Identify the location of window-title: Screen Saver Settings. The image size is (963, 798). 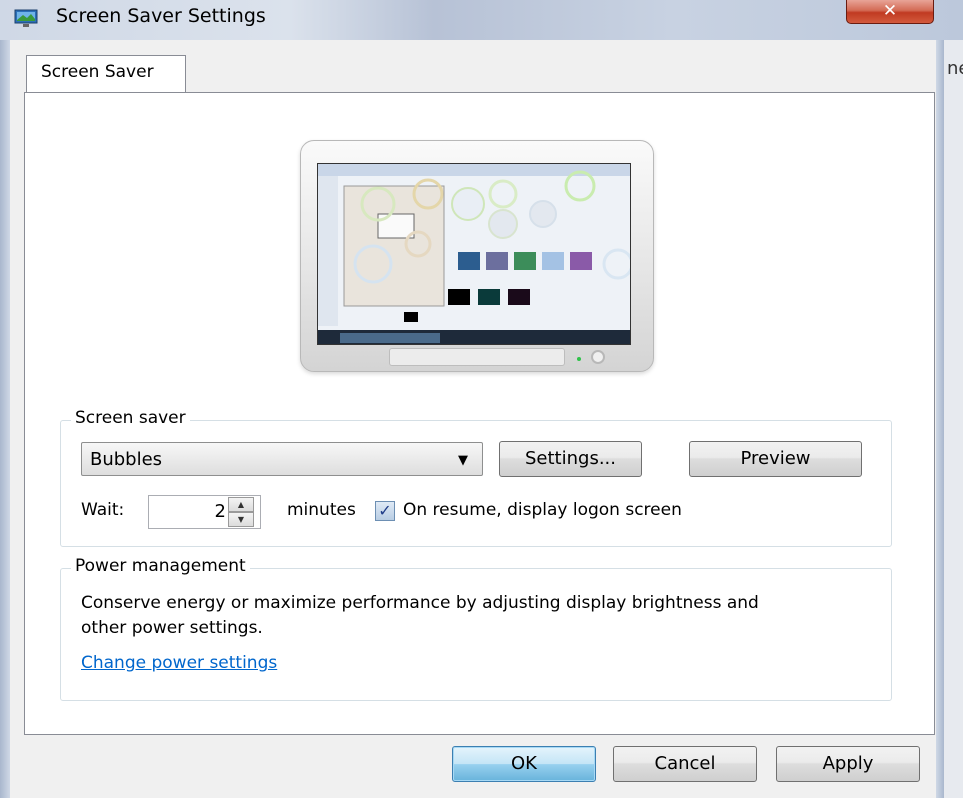
(161, 16).